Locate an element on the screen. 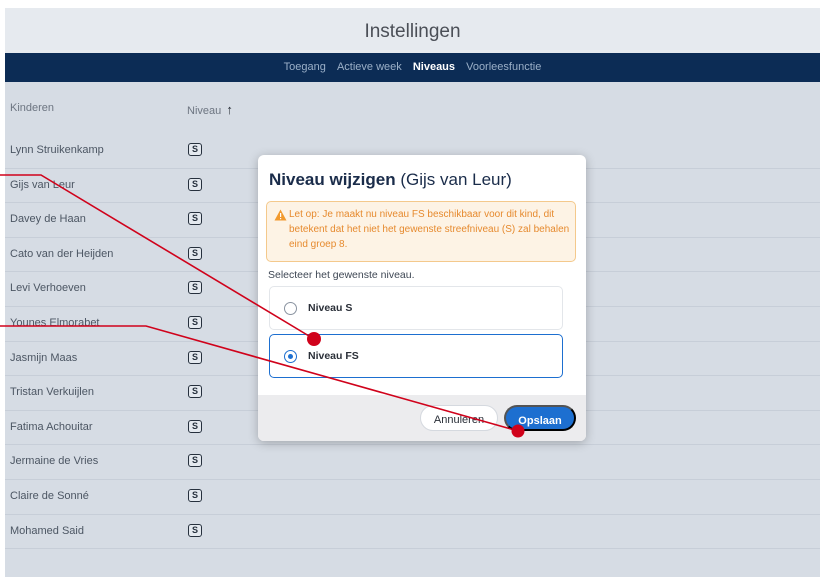 The image size is (827, 577). annotation-line-to-fs-option is located at coordinates (157, 257).